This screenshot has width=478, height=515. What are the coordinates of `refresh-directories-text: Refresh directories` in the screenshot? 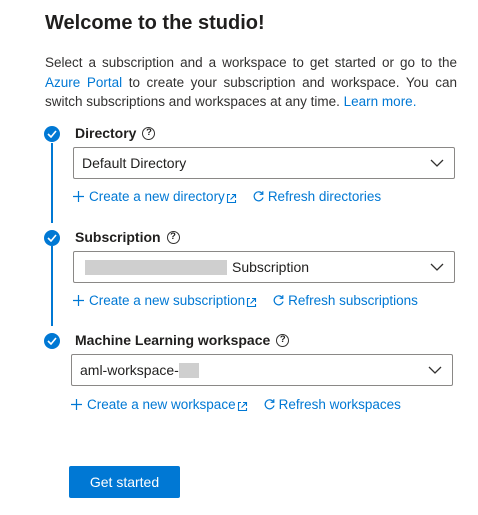 It's located at (324, 196).